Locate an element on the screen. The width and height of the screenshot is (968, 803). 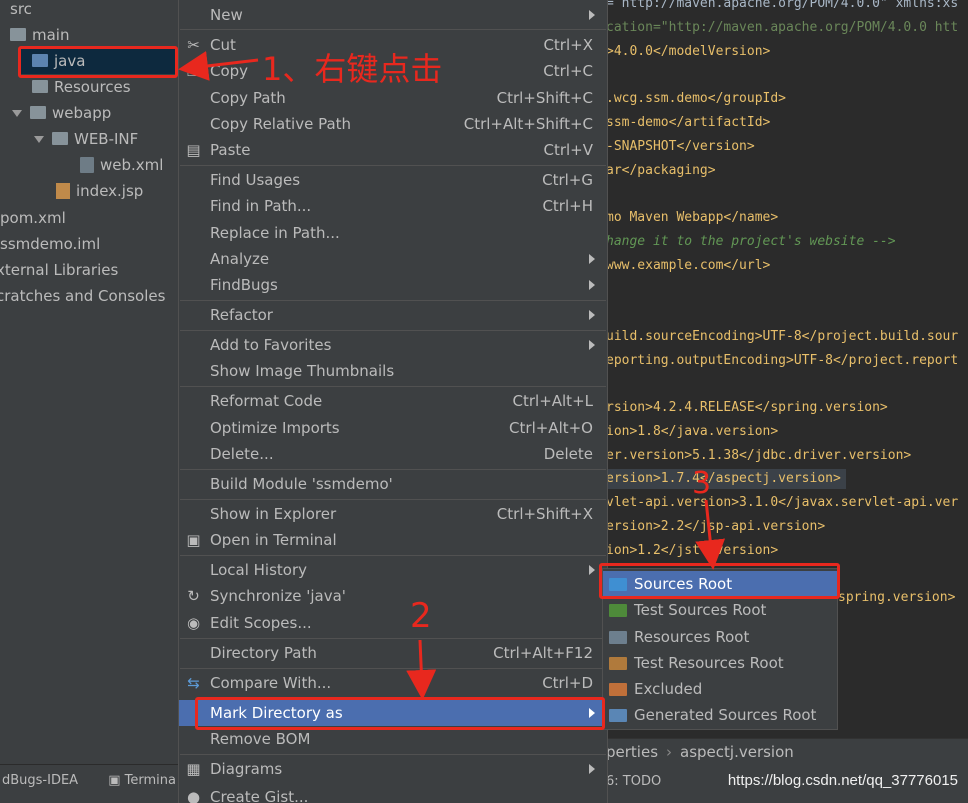
submenu-item-excluded: Excluded is located at coordinates (720, 689).